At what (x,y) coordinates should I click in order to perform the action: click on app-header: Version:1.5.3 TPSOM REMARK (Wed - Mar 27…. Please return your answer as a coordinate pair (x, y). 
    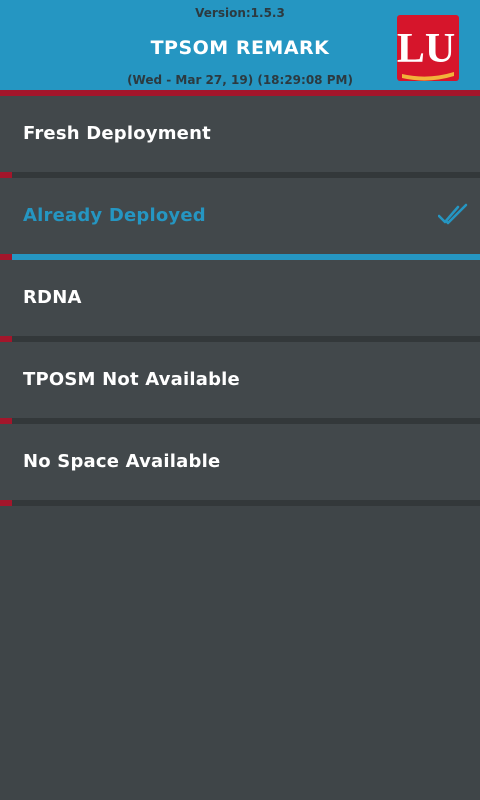
    Looking at the image, I should click on (240, 48).